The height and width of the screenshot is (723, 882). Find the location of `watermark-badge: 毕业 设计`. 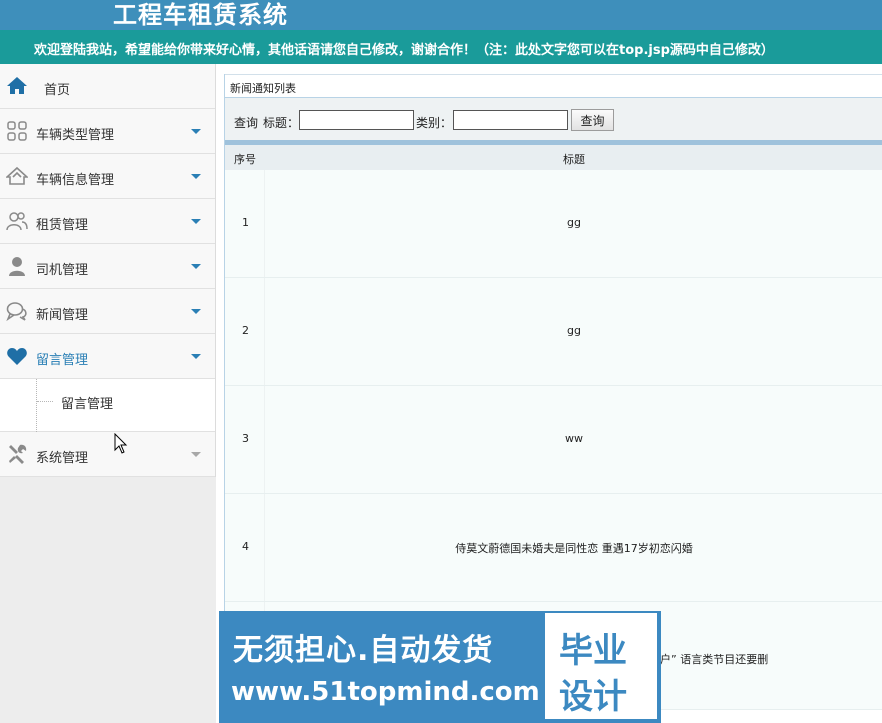

watermark-badge: 毕业 设计 is located at coordinates (601, 666).